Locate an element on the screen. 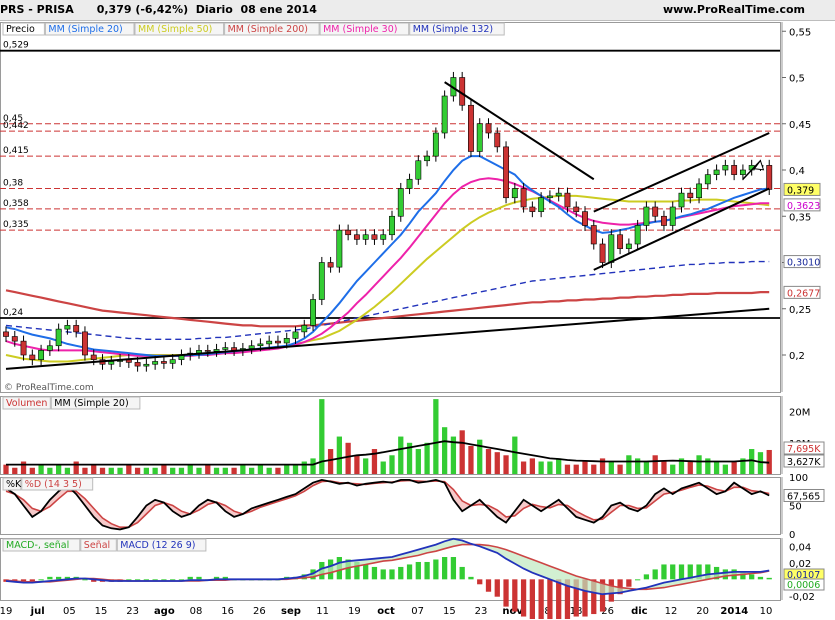 This screenshot has width=835, height=620. level-label: 0,442 is located at coordinates (16, 126).